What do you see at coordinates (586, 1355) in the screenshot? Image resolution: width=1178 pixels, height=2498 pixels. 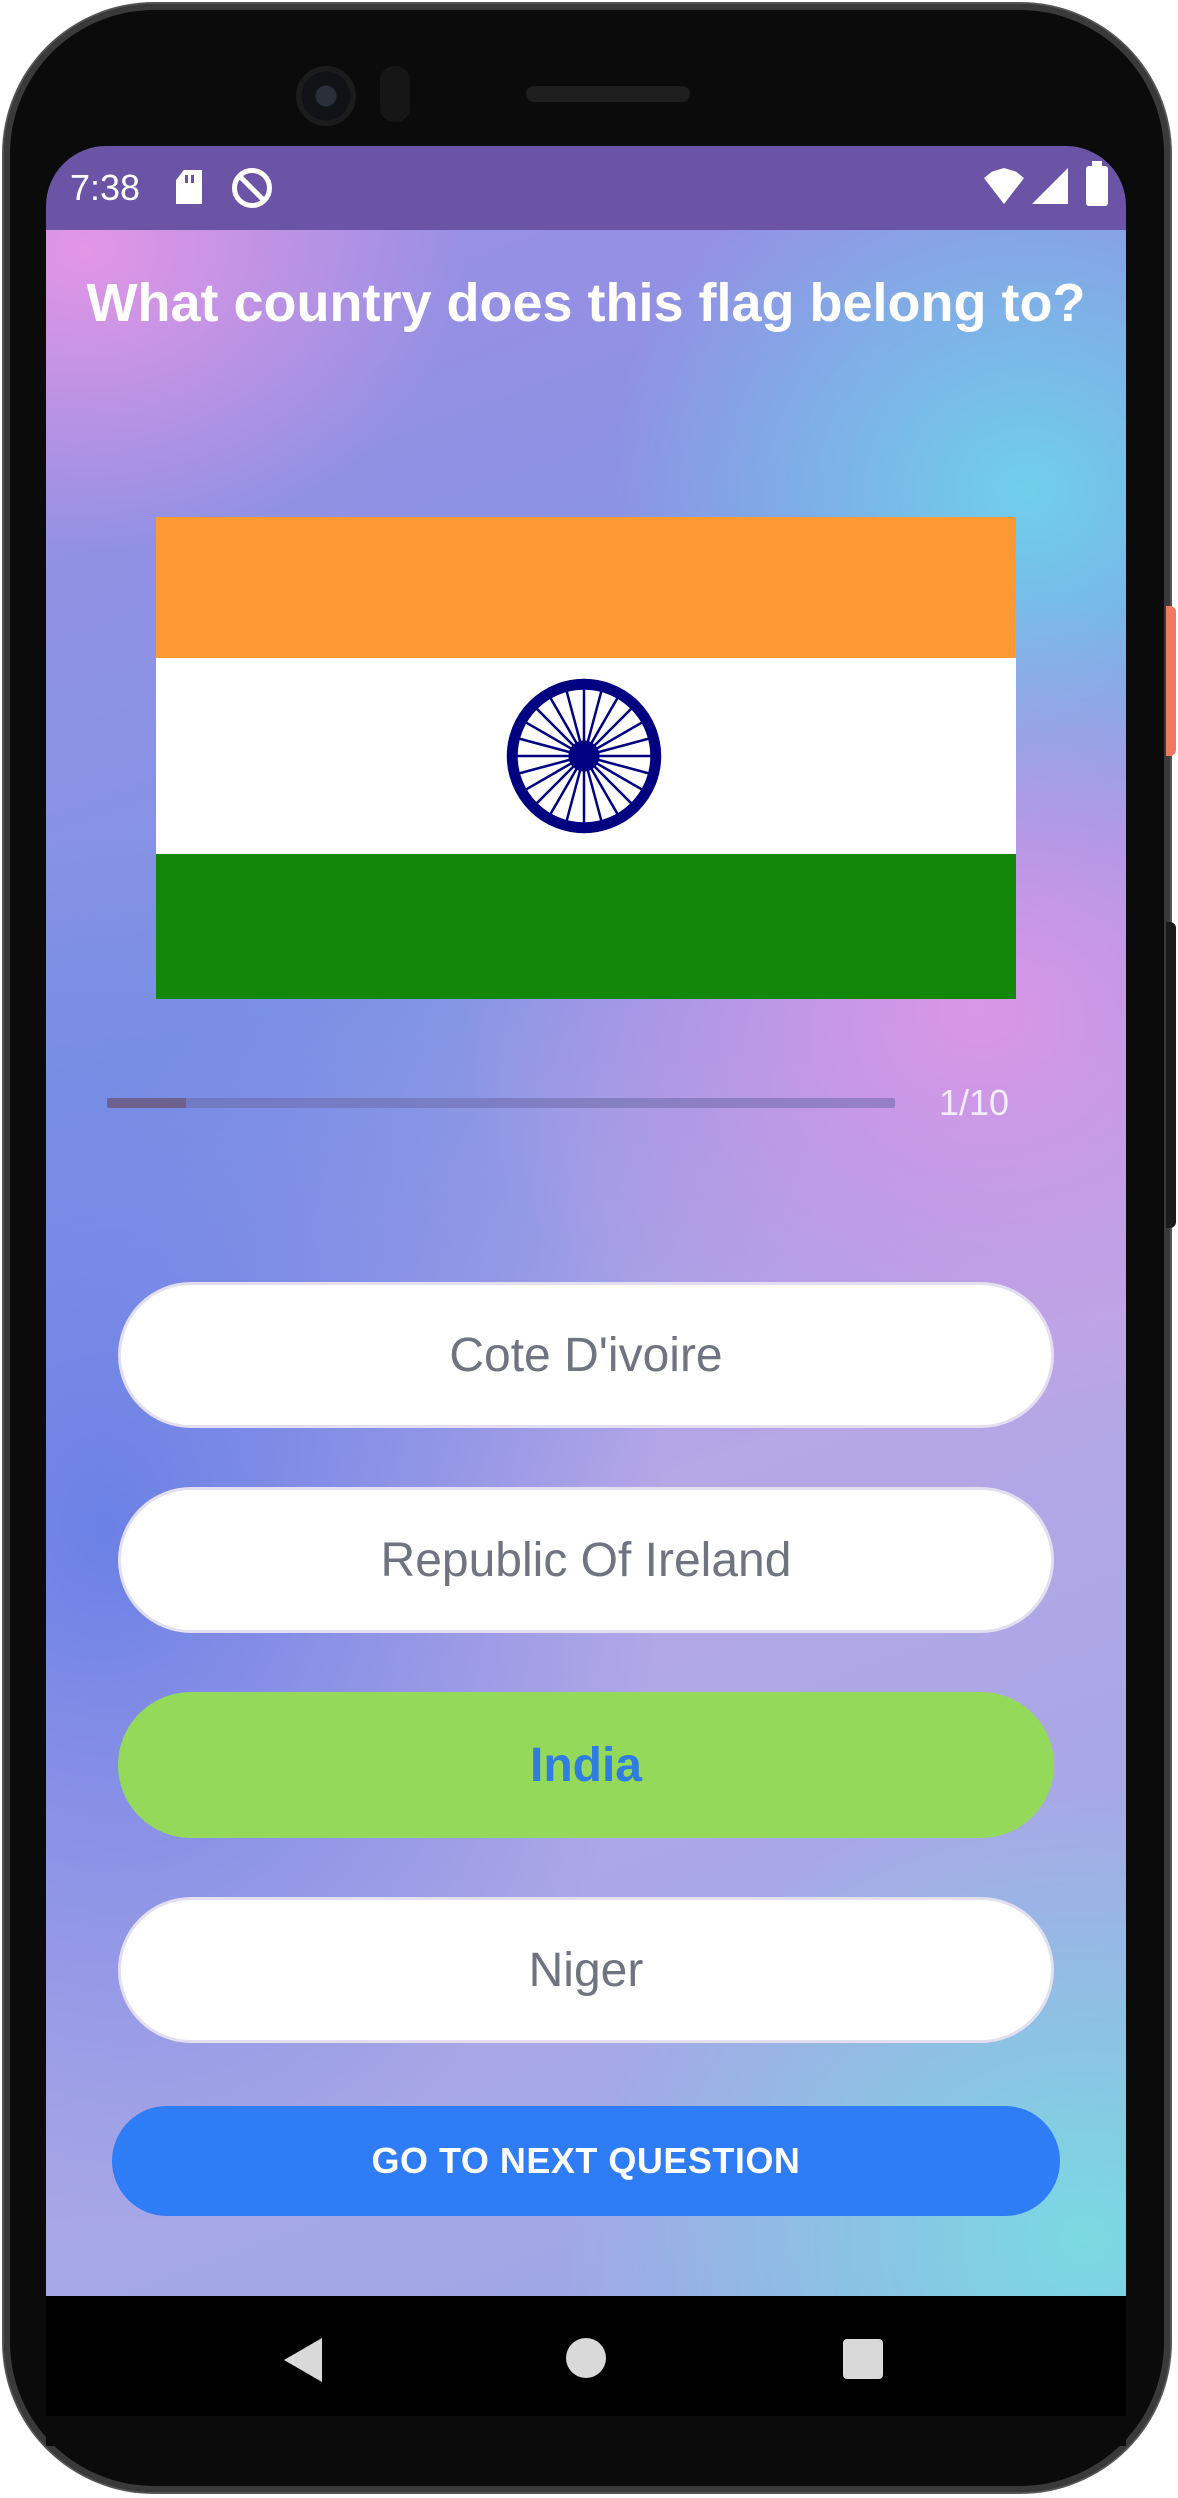 I see `option-button-1: Cote D'ivoire` at bounding box center [586, 1355].